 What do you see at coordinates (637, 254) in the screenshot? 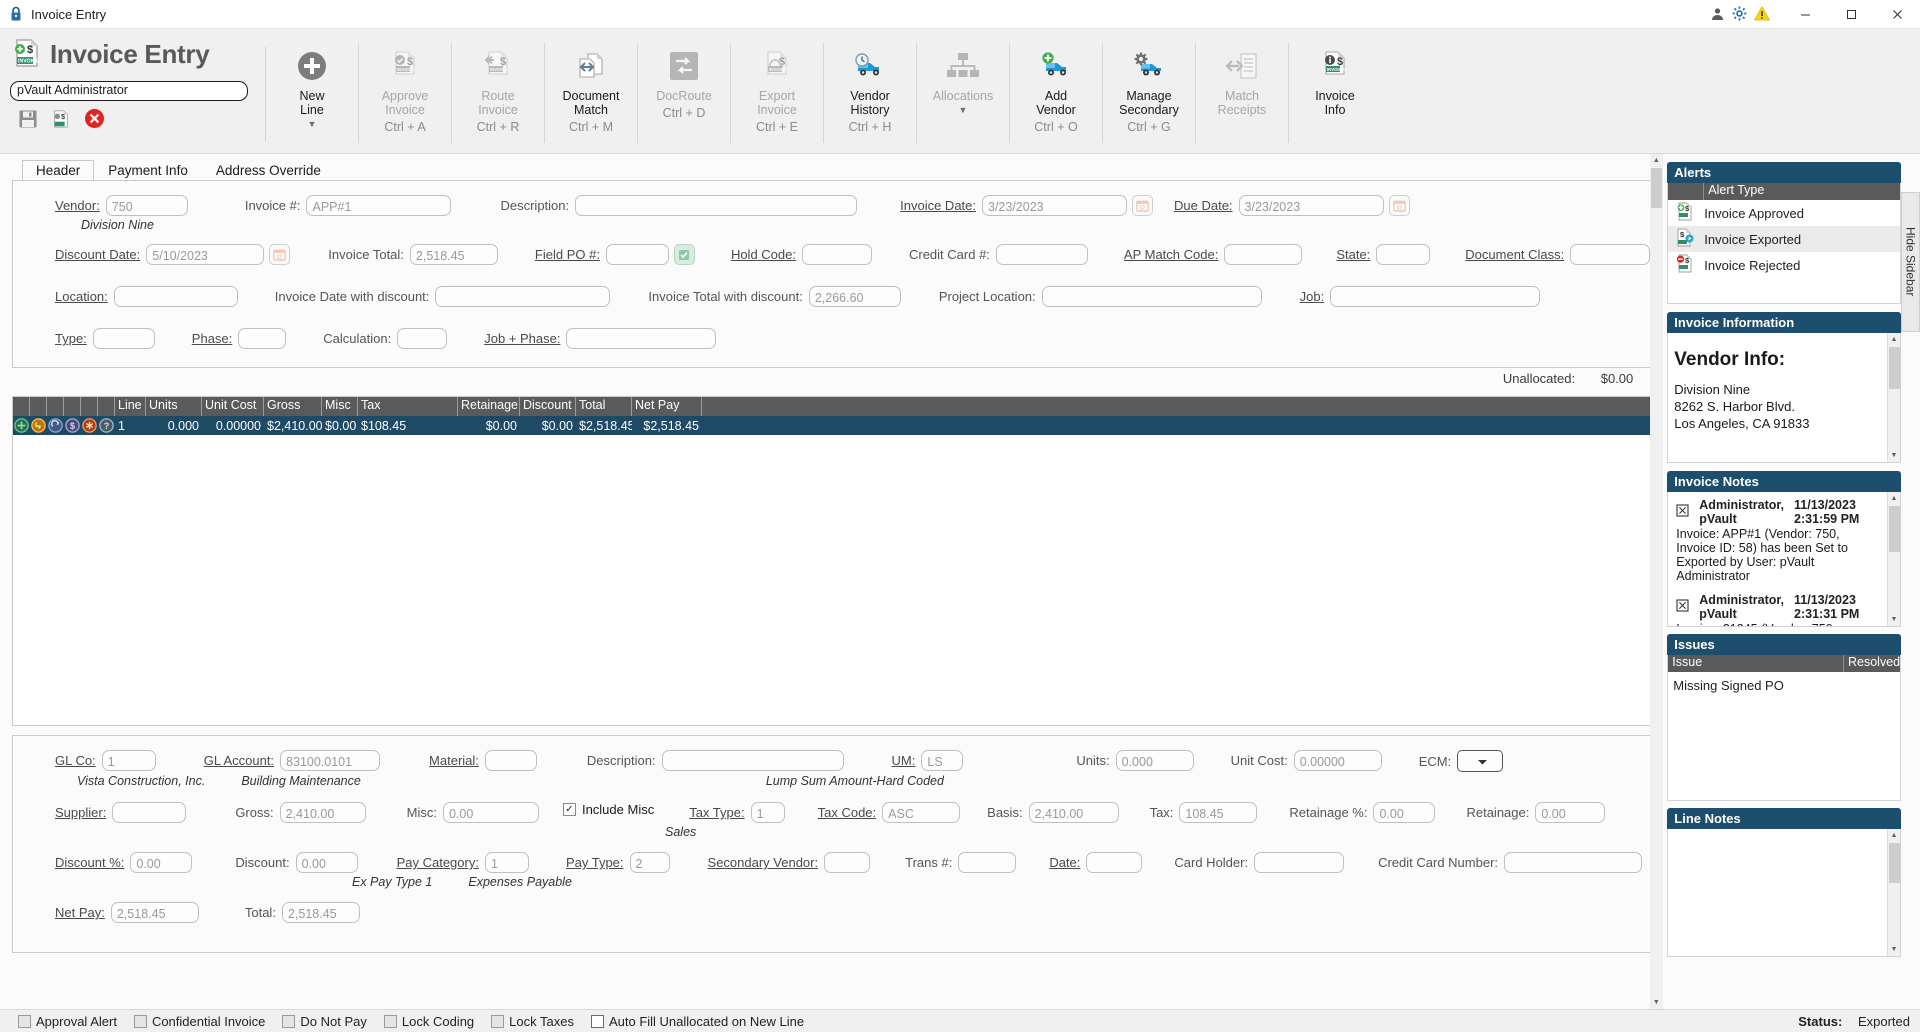
I see `field-po-input` at bounding box center [637, 254].